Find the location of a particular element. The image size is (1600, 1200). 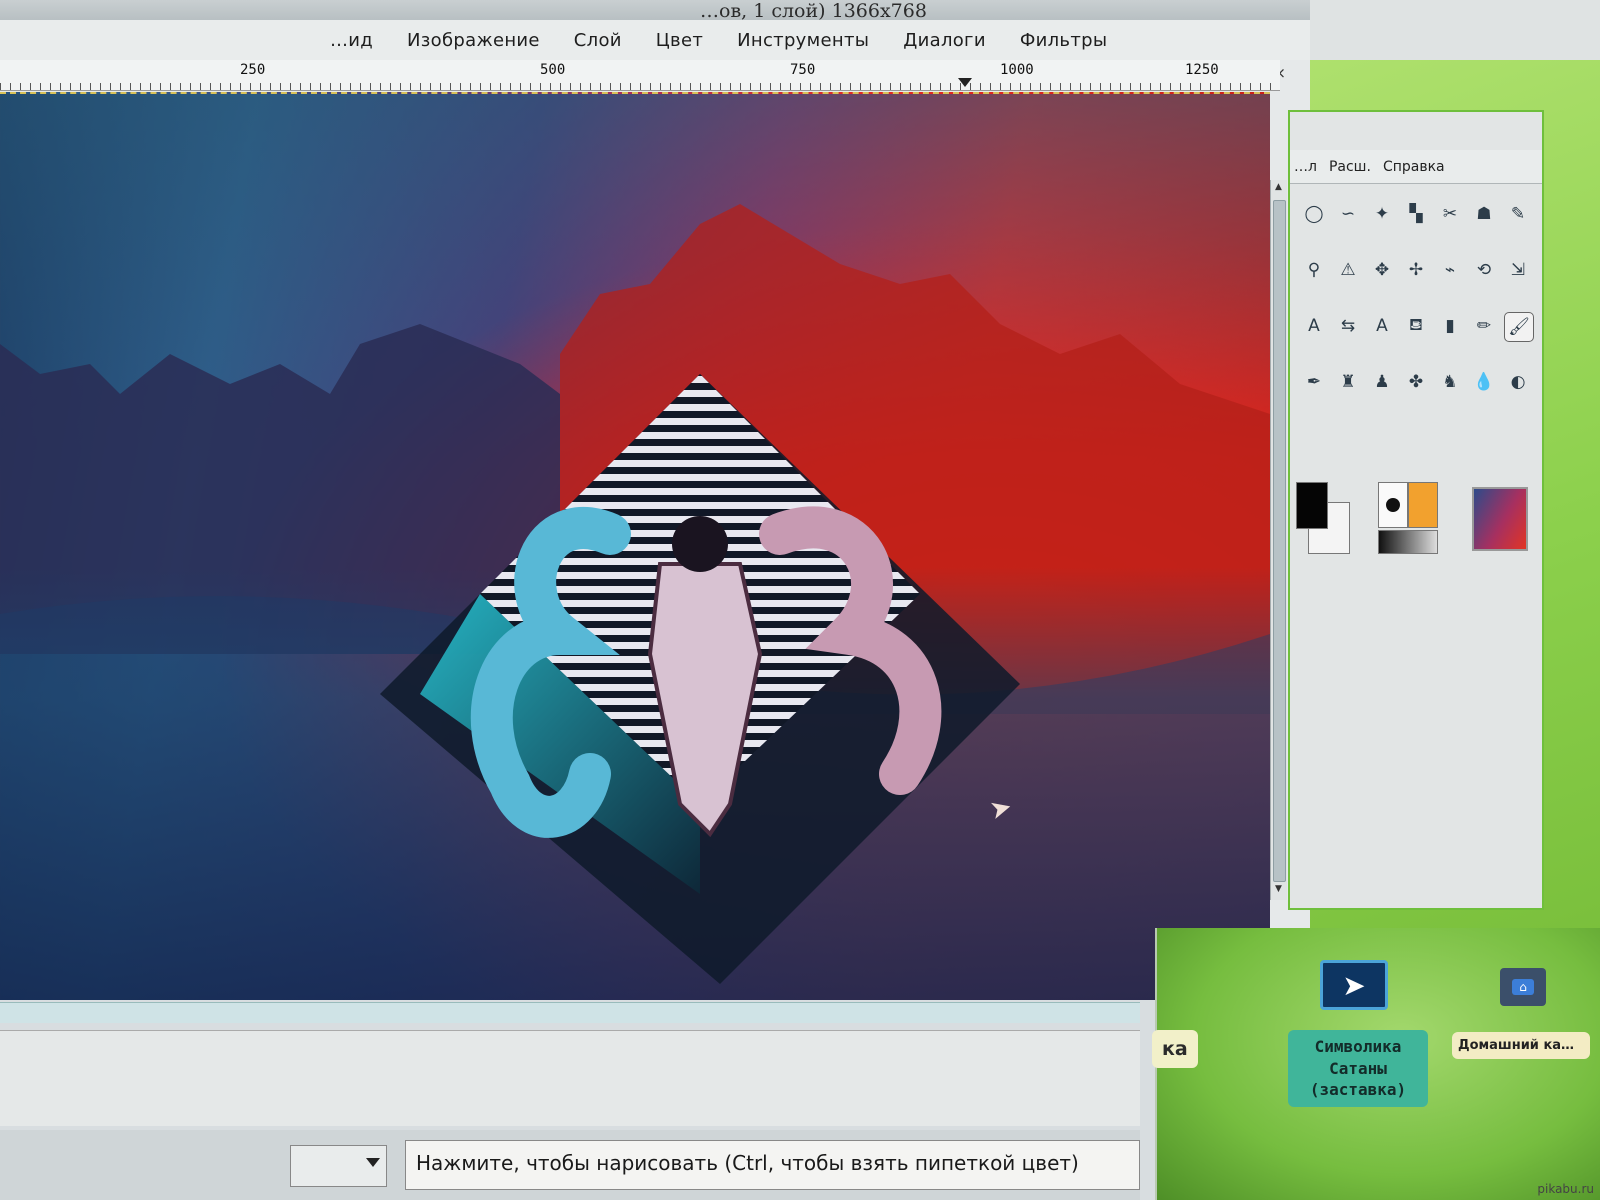

crop-icon: ⌁ is located at coordinates (1450, 270).